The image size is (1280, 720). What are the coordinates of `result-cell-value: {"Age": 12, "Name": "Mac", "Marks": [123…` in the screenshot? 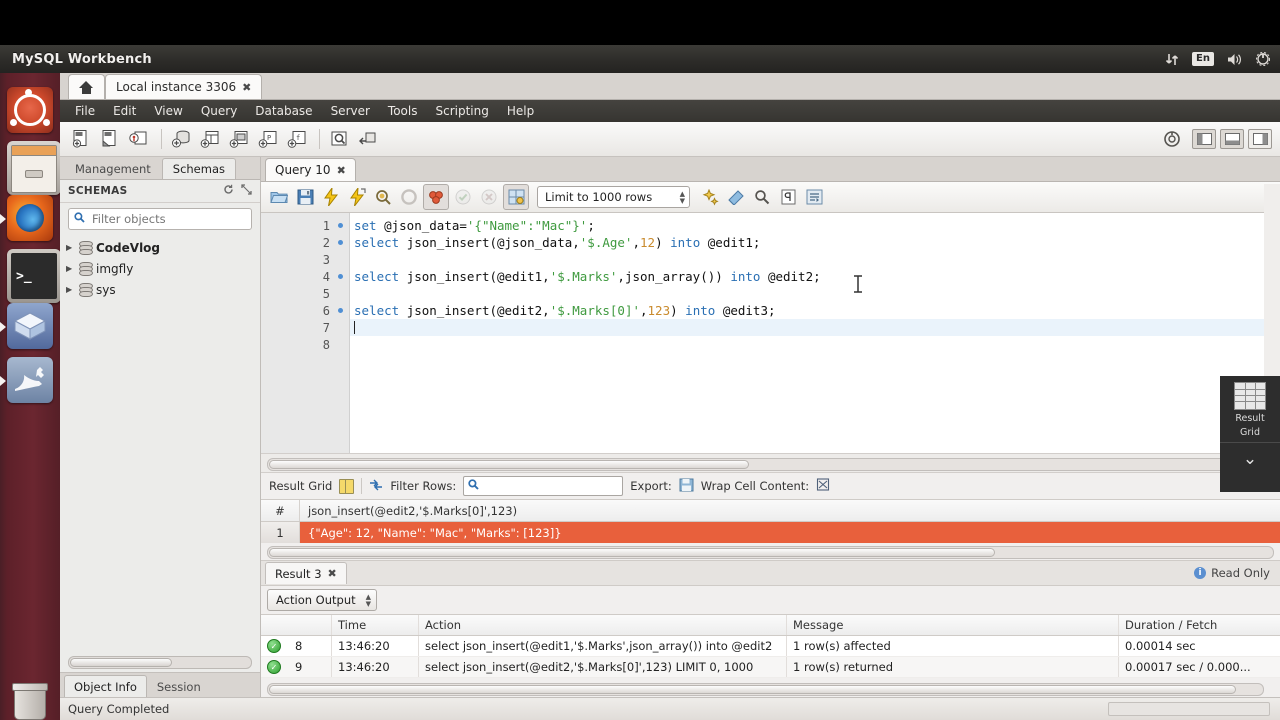 It's located at (790, 532).